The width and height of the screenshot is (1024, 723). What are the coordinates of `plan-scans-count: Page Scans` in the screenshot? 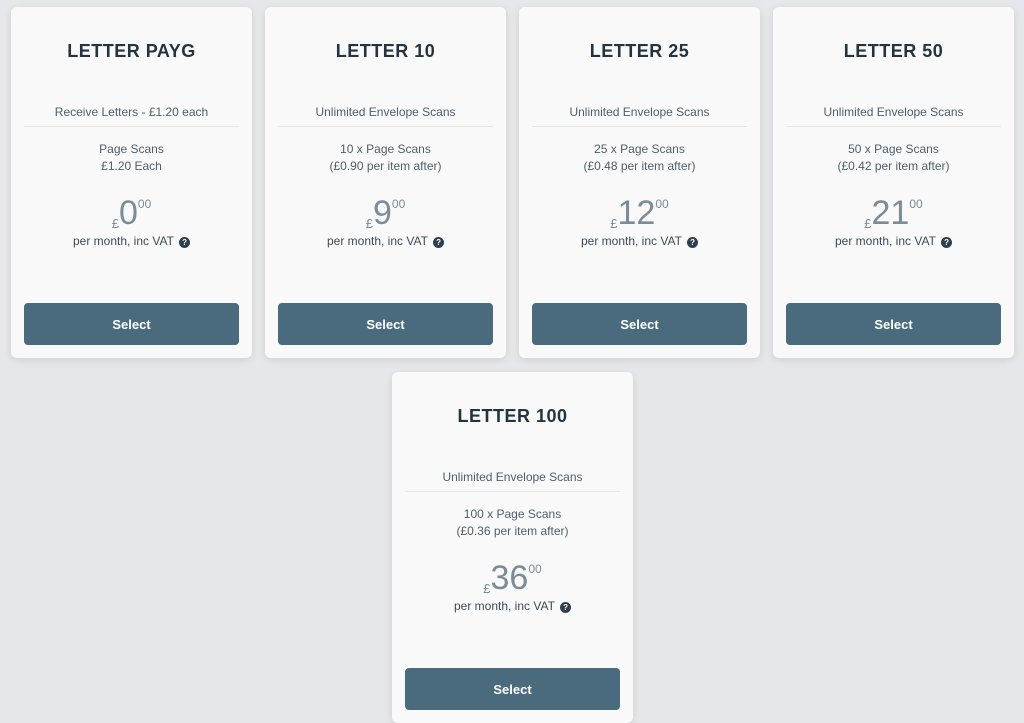 It's located at (131, 149).